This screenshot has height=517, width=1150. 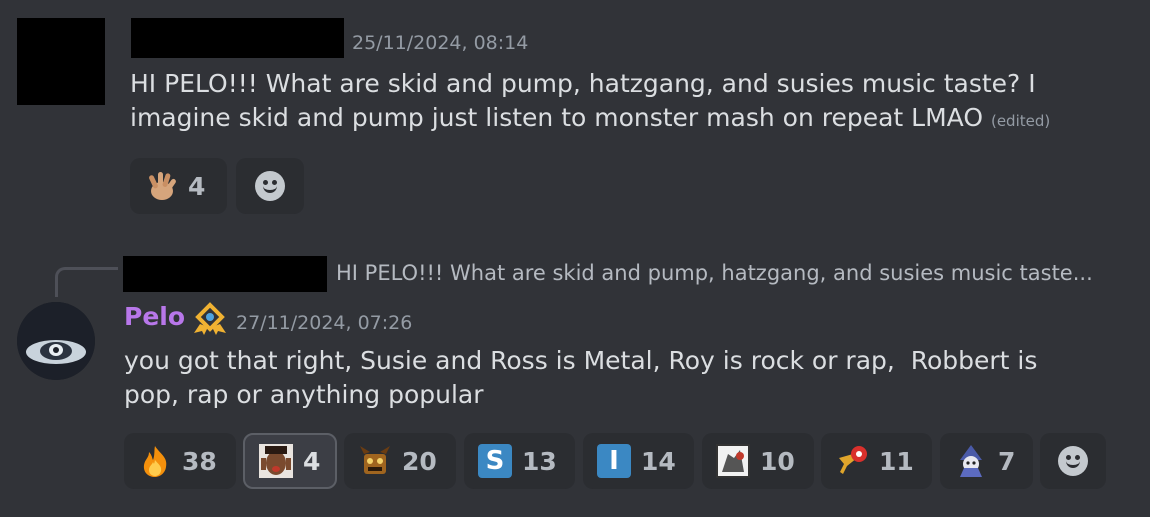 What do you see at coordinates (199, 461) in the screenshot?
I see `reaction-count: 38` at bounding box center [199, 461].